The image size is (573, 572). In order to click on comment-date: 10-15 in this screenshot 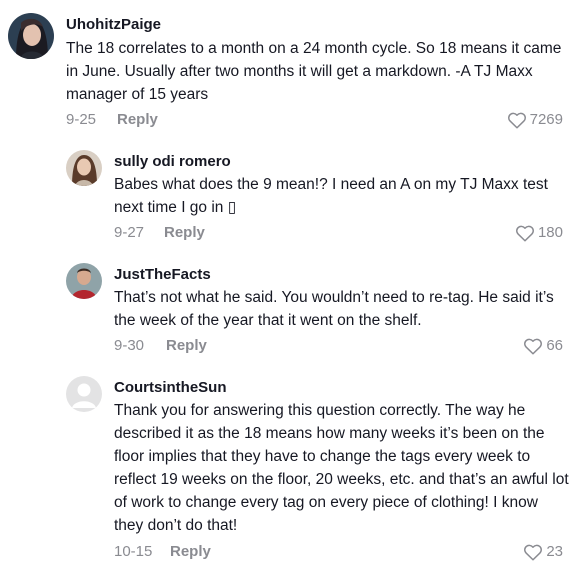, I will do `click(133, 551)`.